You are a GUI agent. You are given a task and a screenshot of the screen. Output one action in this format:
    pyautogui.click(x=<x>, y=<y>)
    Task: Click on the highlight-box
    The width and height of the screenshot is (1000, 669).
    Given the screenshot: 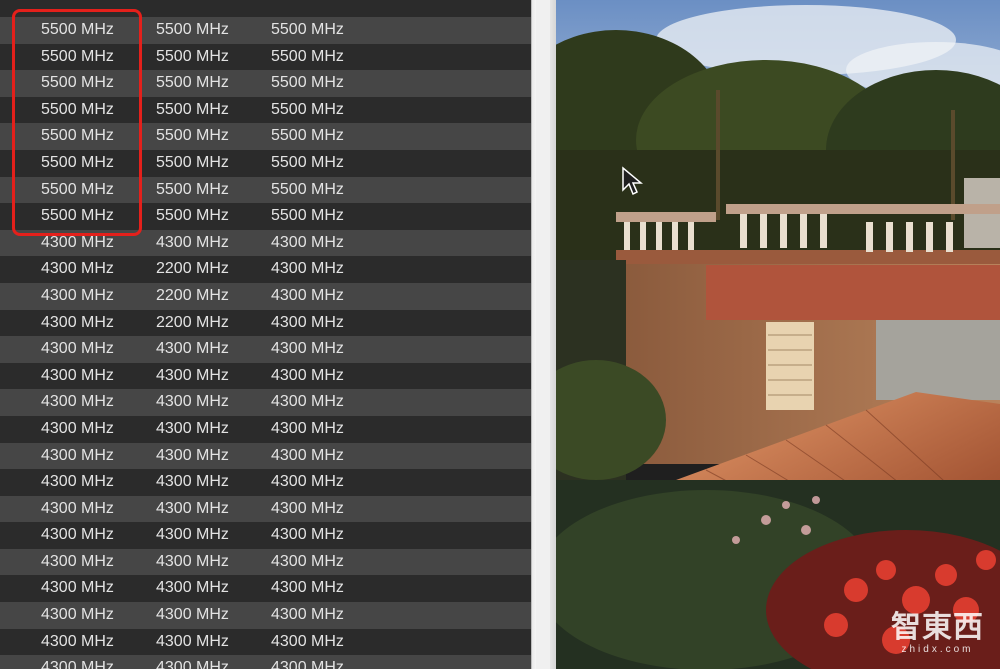 What is the action you would take?
    pyautogui.click(x=77, y=122)
    